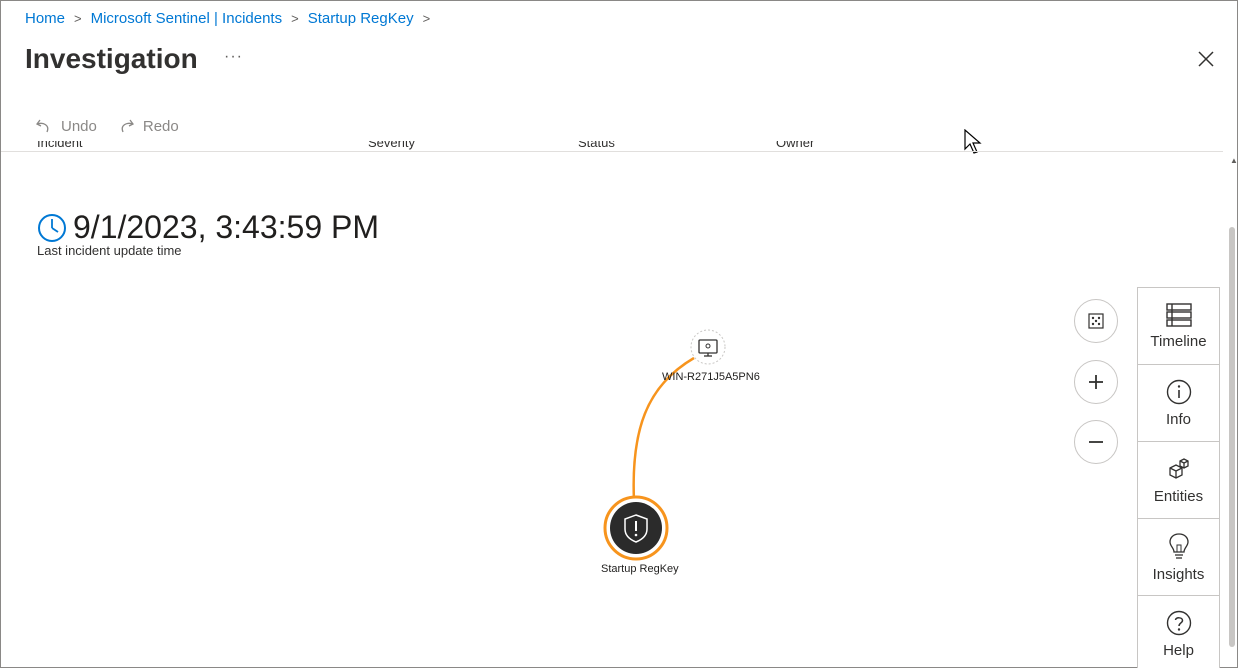  What do you see at coordinates (711, 377) in the screenshot?
I see `host-node-label: WIN-R271J5A5PN6` at bounding box center [711, 377].